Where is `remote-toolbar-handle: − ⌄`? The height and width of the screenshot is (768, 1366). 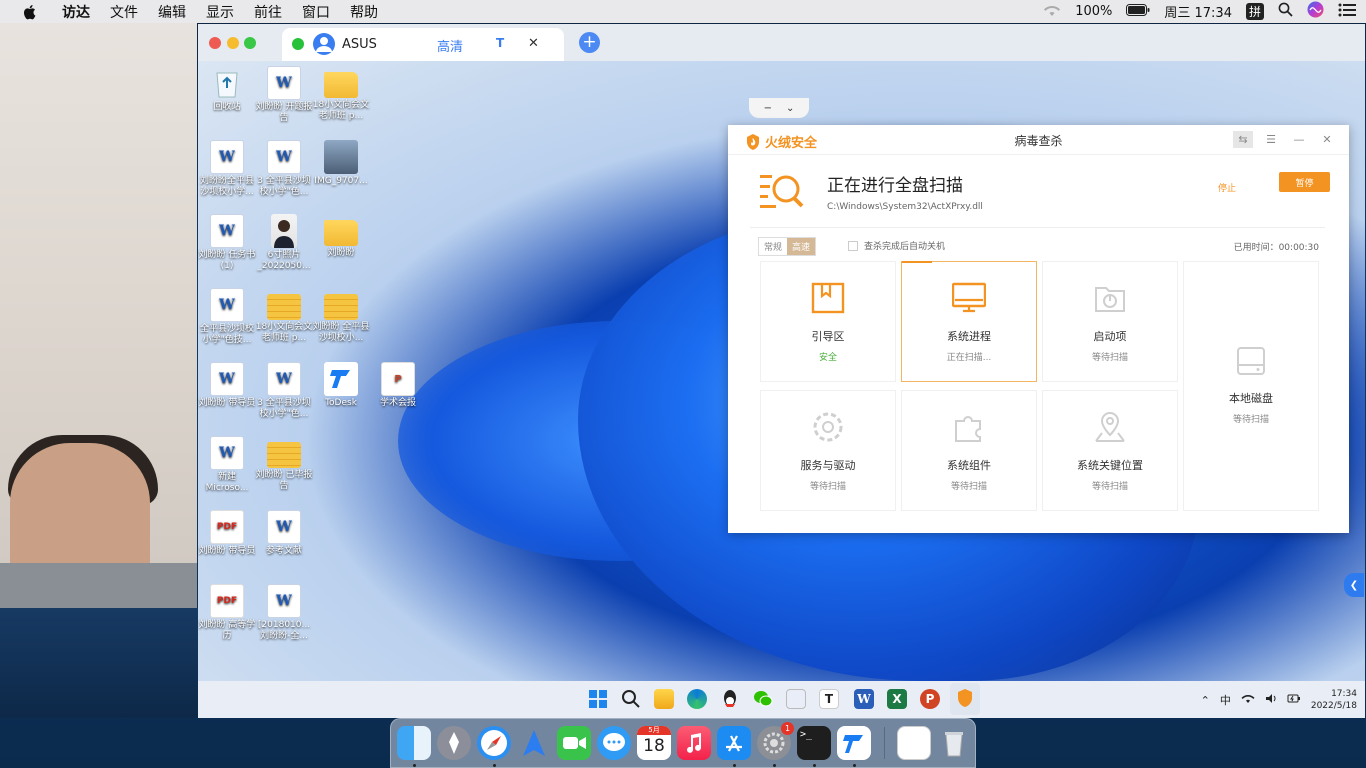
remote-toolbar-handle: − ⌄ is located at coordinates (779, 108).